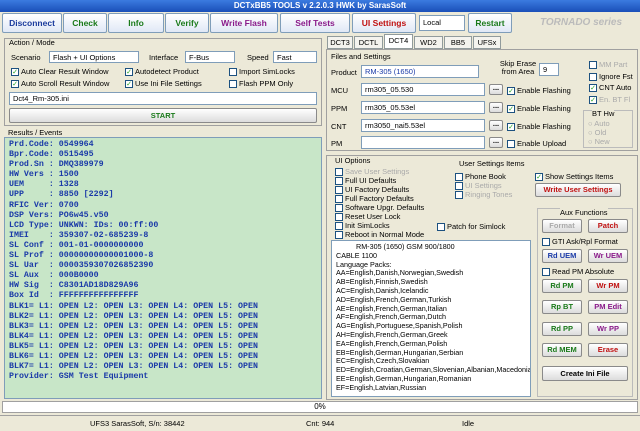 The width and height of the screenshot is (640, 431). Describe the element at coordinates (608, 65) in the screenshot. I see `mm-part-checkbox: MM Part` at that location.